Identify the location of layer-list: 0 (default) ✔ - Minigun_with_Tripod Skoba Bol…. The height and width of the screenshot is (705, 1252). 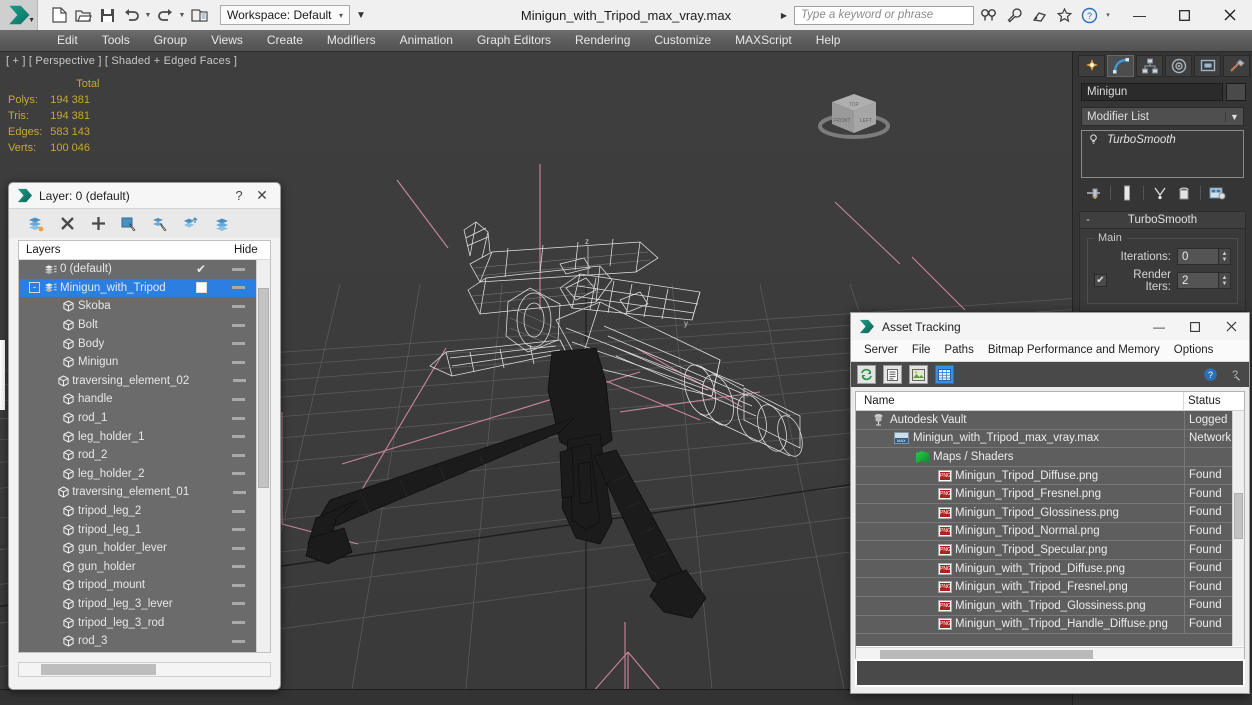
(137, 456).